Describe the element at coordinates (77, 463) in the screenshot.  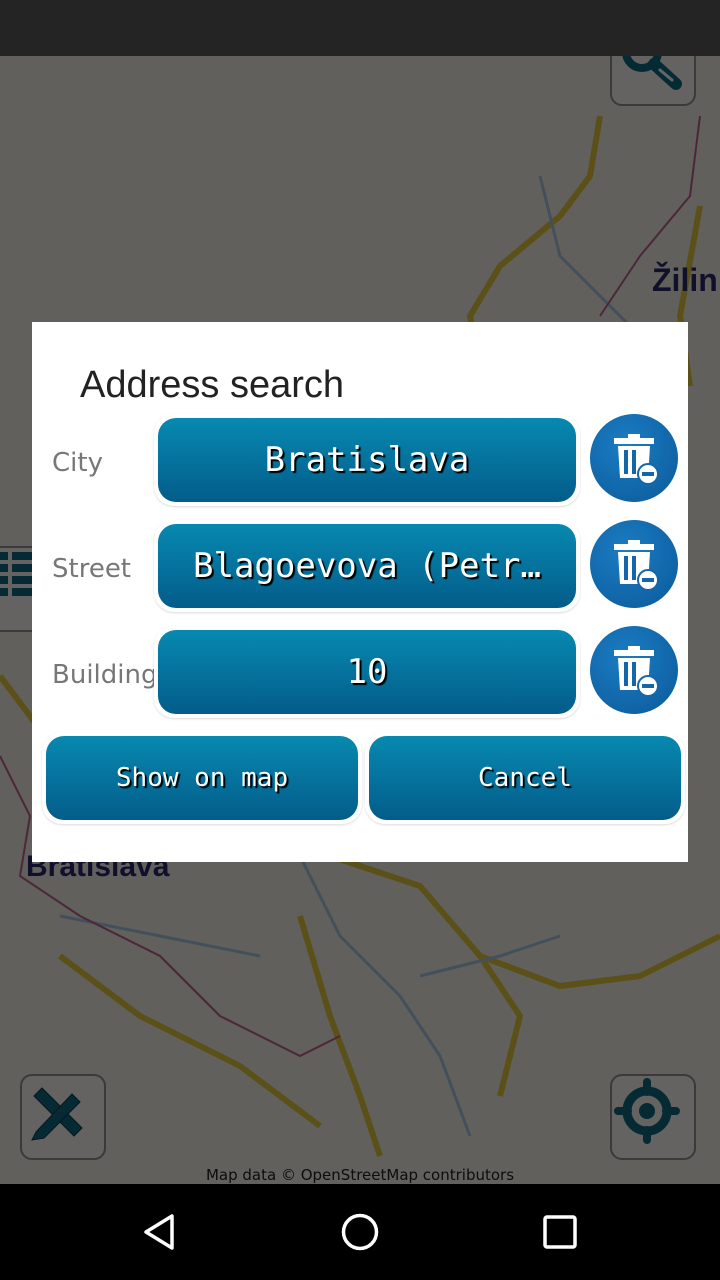
I see `city-label: City` at that location.